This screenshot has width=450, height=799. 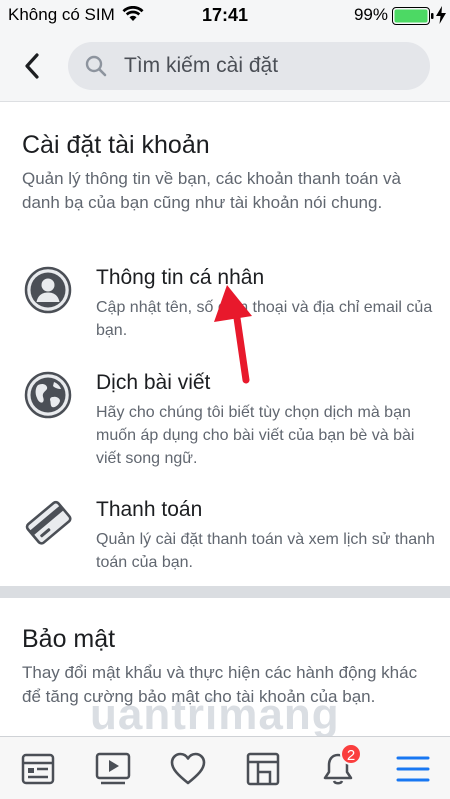 What do you see at coordinates (69, 639) in the screenshot?
I see `security-section-title: Bảo mật` at bounding box center [69, 639].